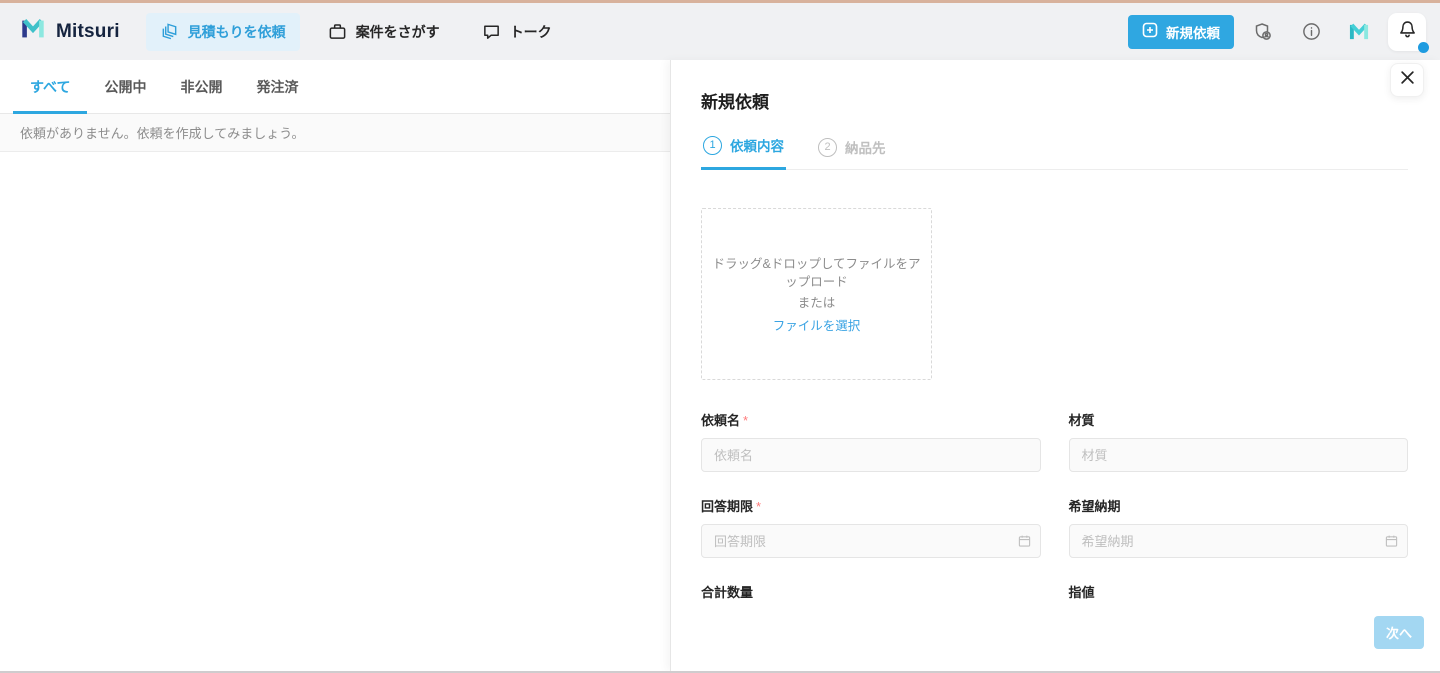 The height and width of the screenshot is (673, 1440). Describe the element at coordinates (33, 31) in the screenshot. I see `mitsuri-m-logo-icon` at that location.